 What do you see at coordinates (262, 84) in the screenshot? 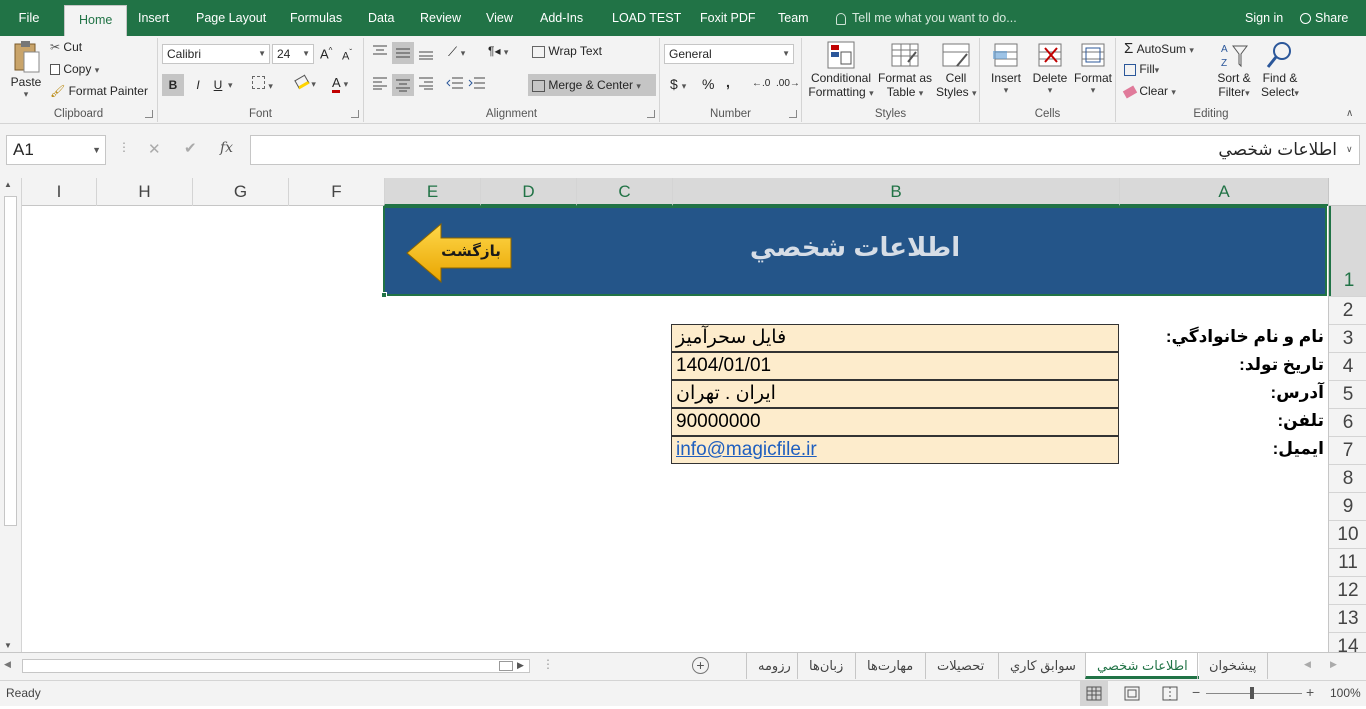
I see `borders-button: ▾` at bounding box center [262, 84].